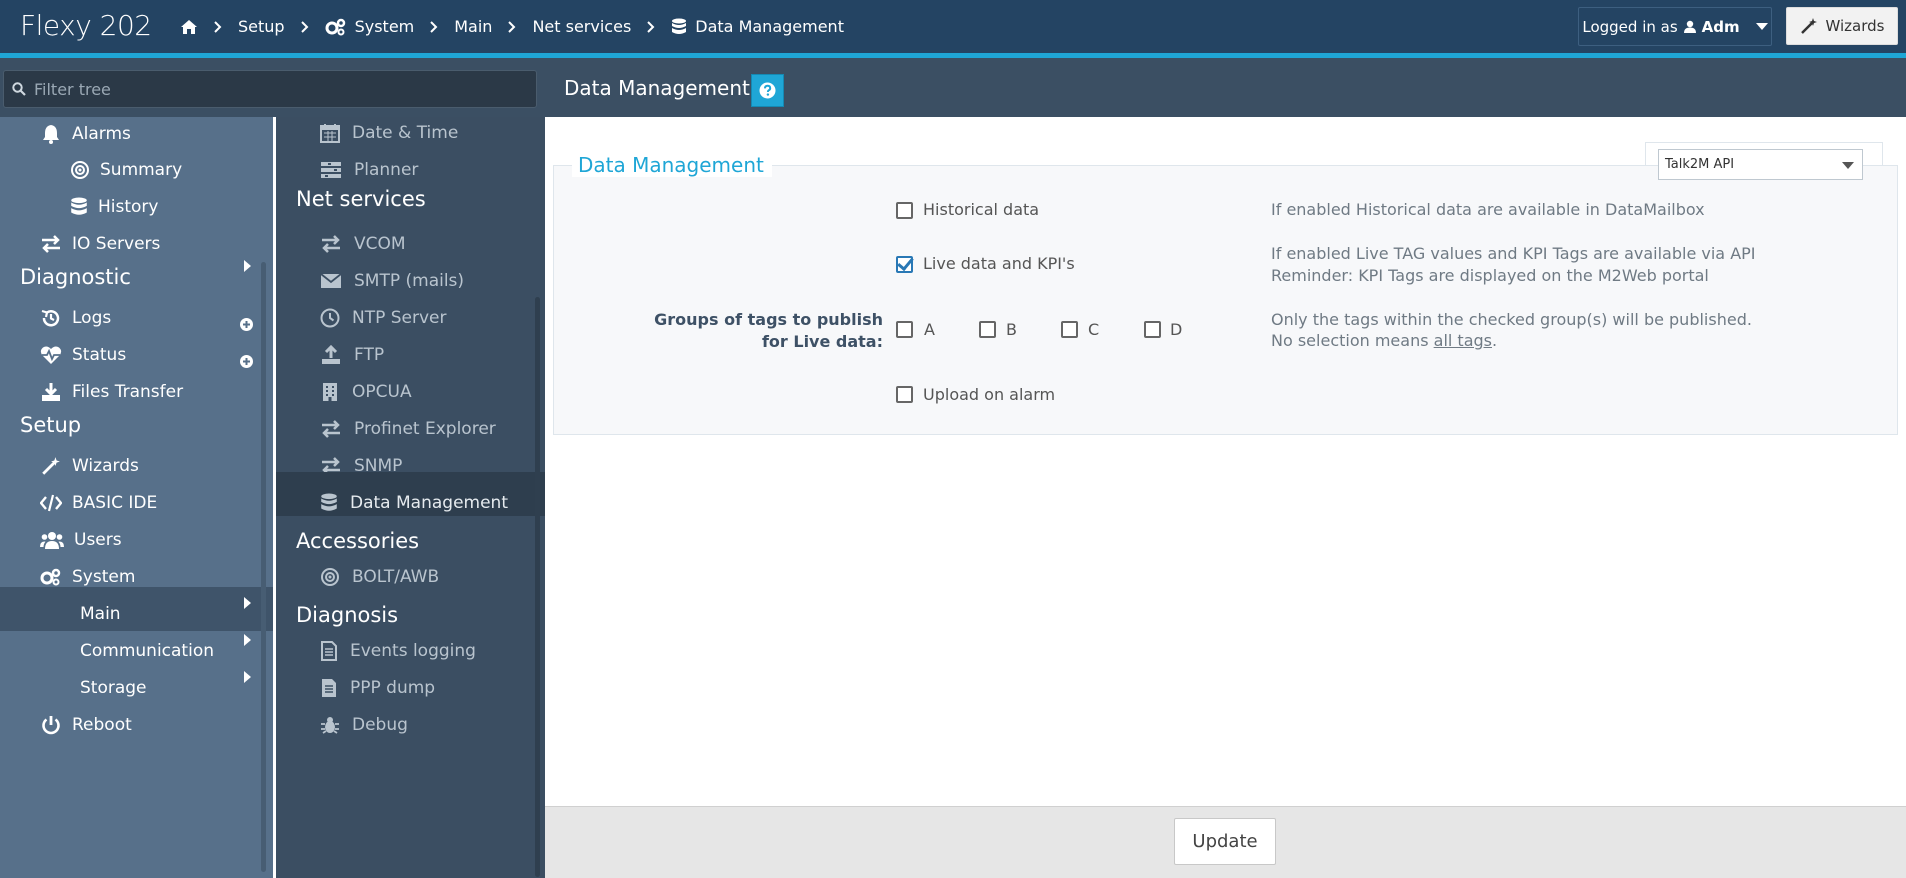  What do you see at coordinates (389, 133) in the screenshot?
I see `nav-date-time: Date & Time` at bounding box center [389, 133].